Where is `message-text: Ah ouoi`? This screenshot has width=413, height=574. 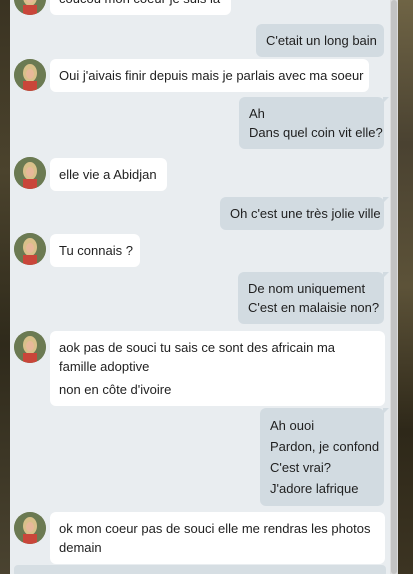
message-text: Ah ouoi is located at coordinates (292, 425).